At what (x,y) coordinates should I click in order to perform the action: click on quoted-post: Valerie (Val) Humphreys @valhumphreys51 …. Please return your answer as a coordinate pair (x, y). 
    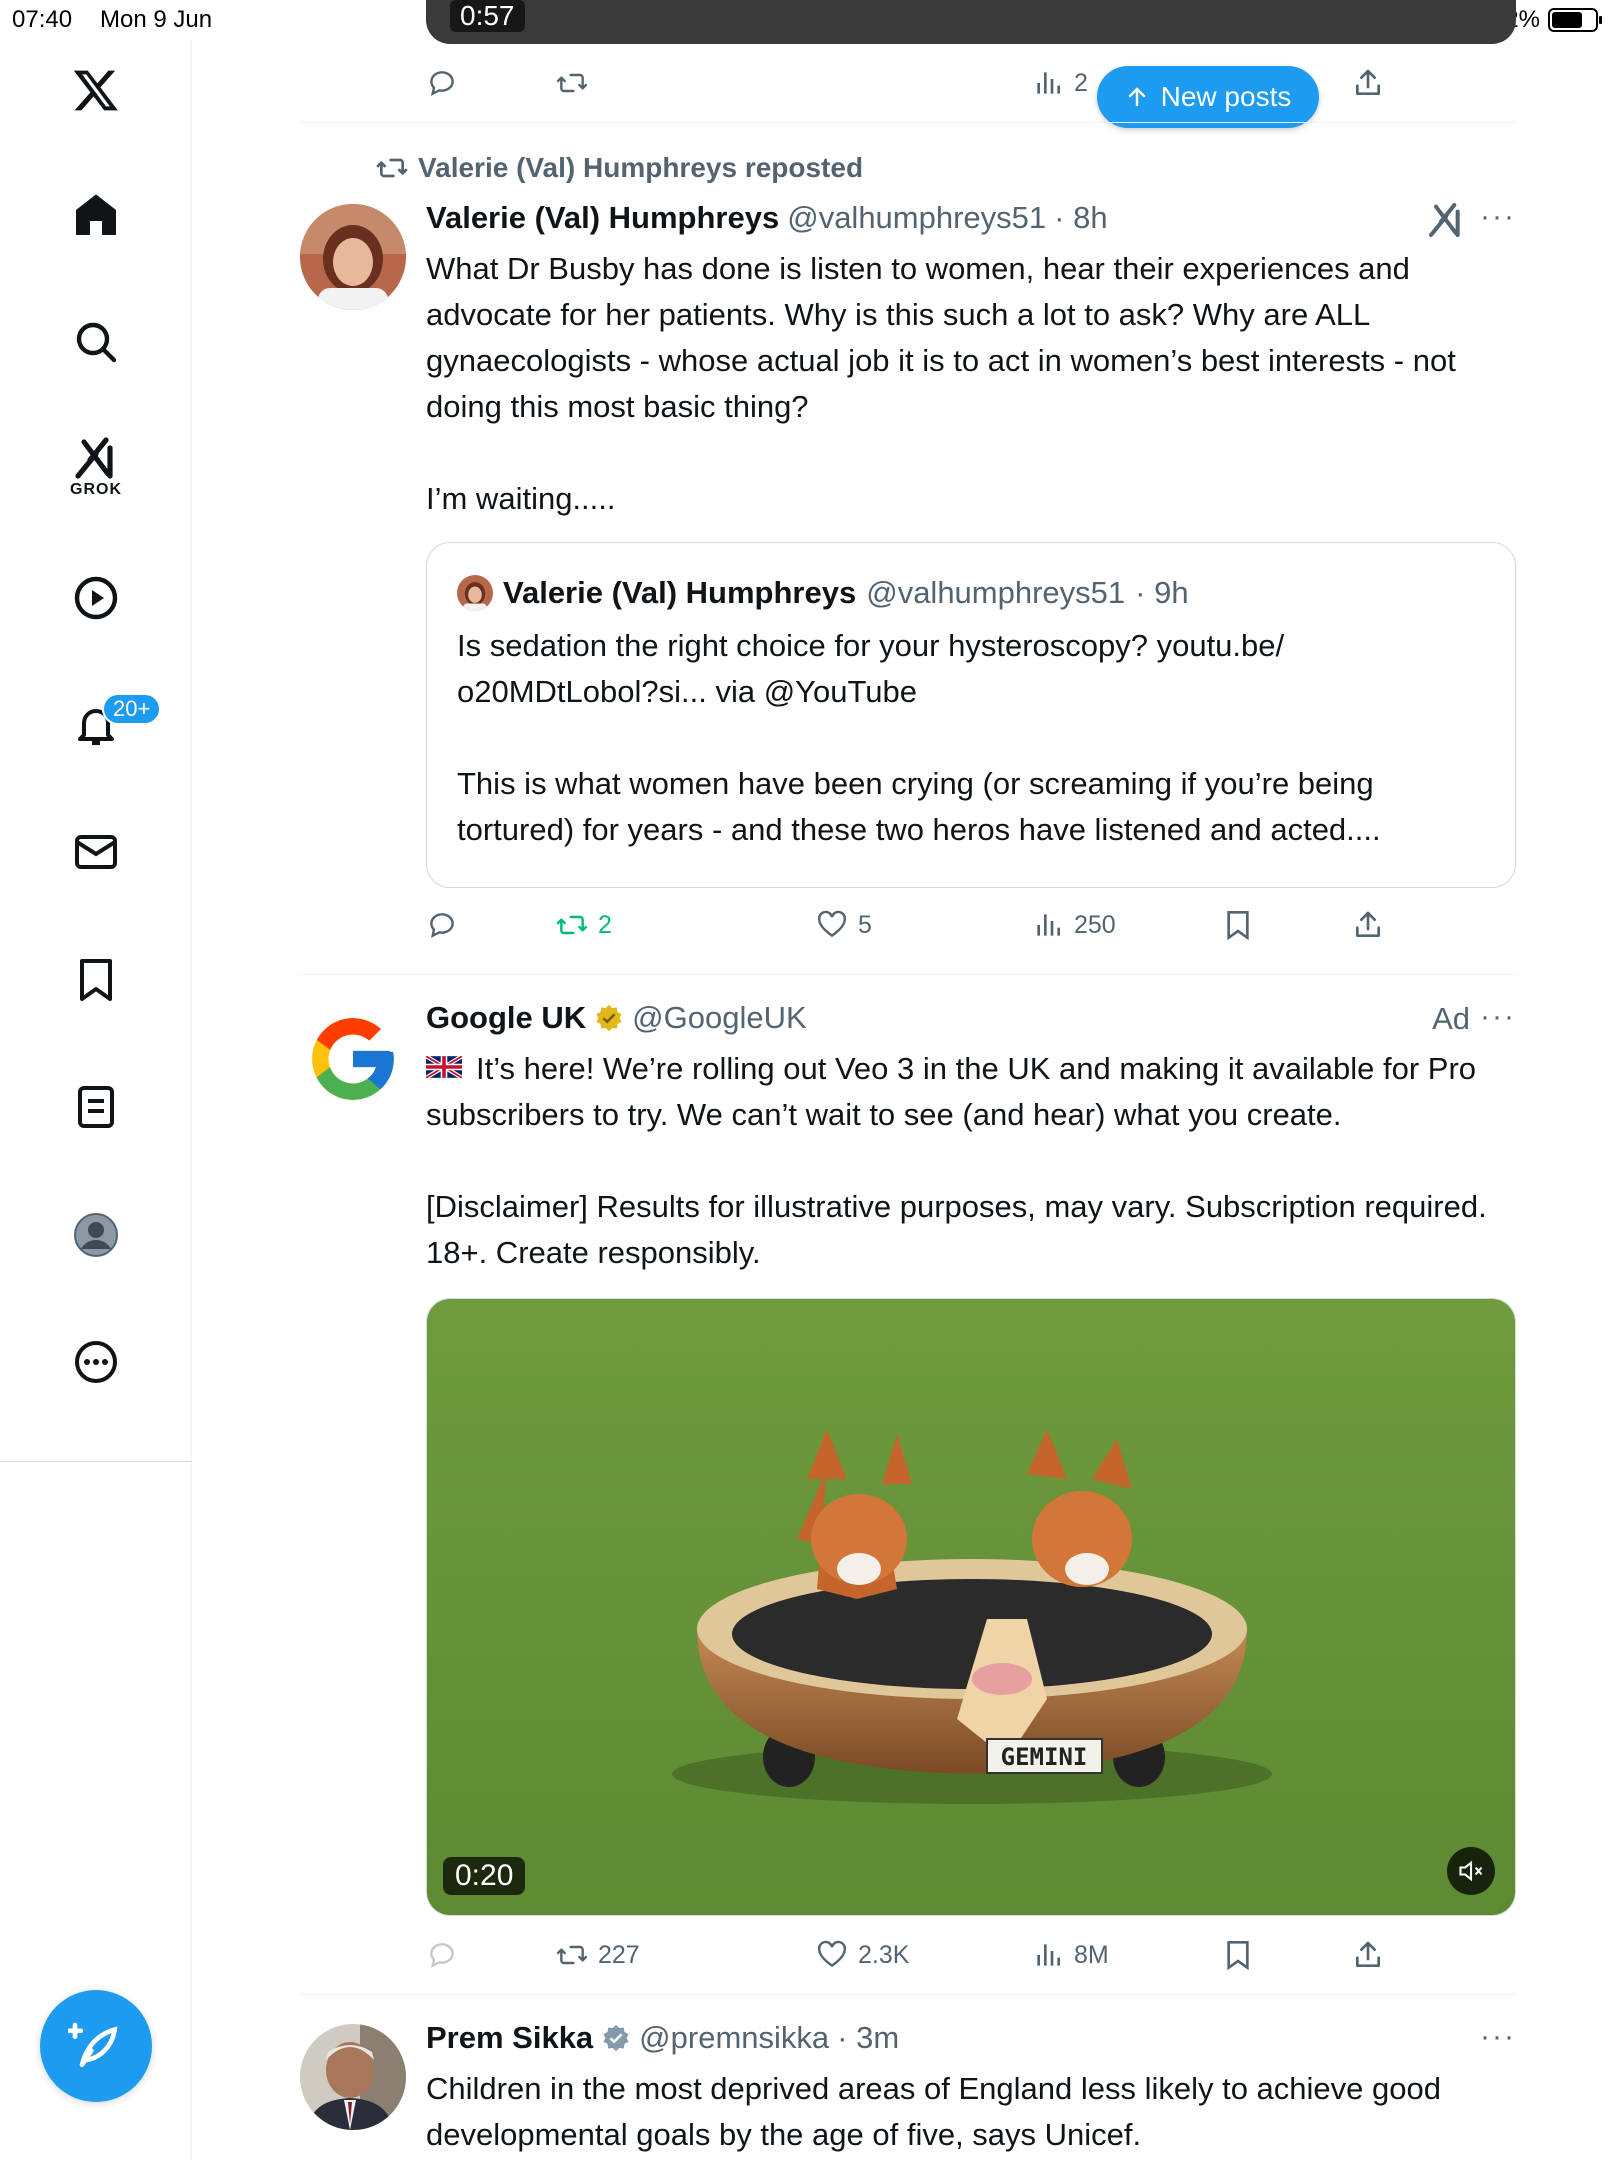
    Looking at the image, I should click on (971, 715).